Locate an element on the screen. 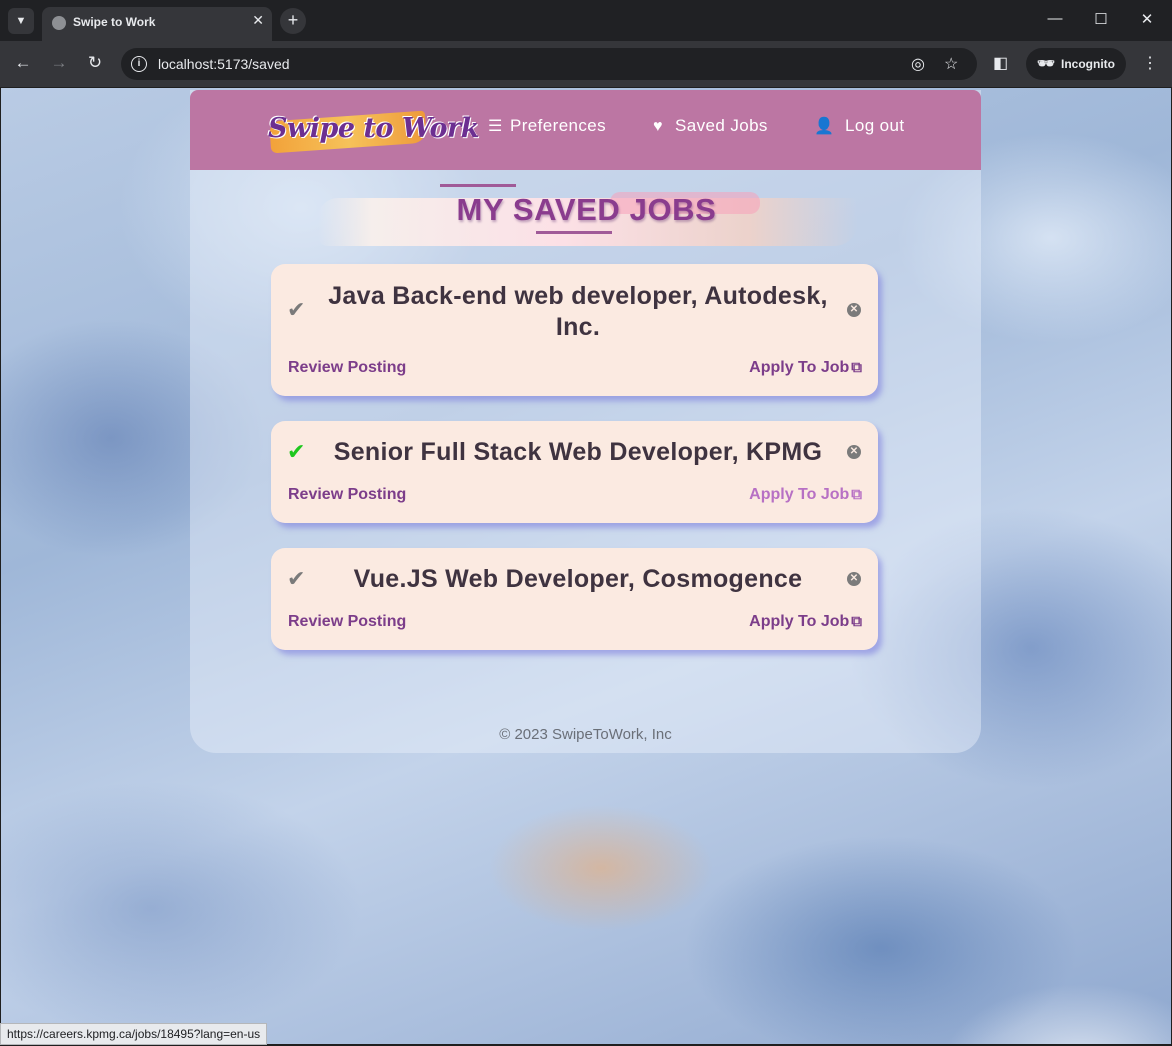 This screenshot has height=1046, width=1172. tab-strip: ▼ Swipe to Work ✕ + — ☐ ✕ is located at coordinates (586, 20).